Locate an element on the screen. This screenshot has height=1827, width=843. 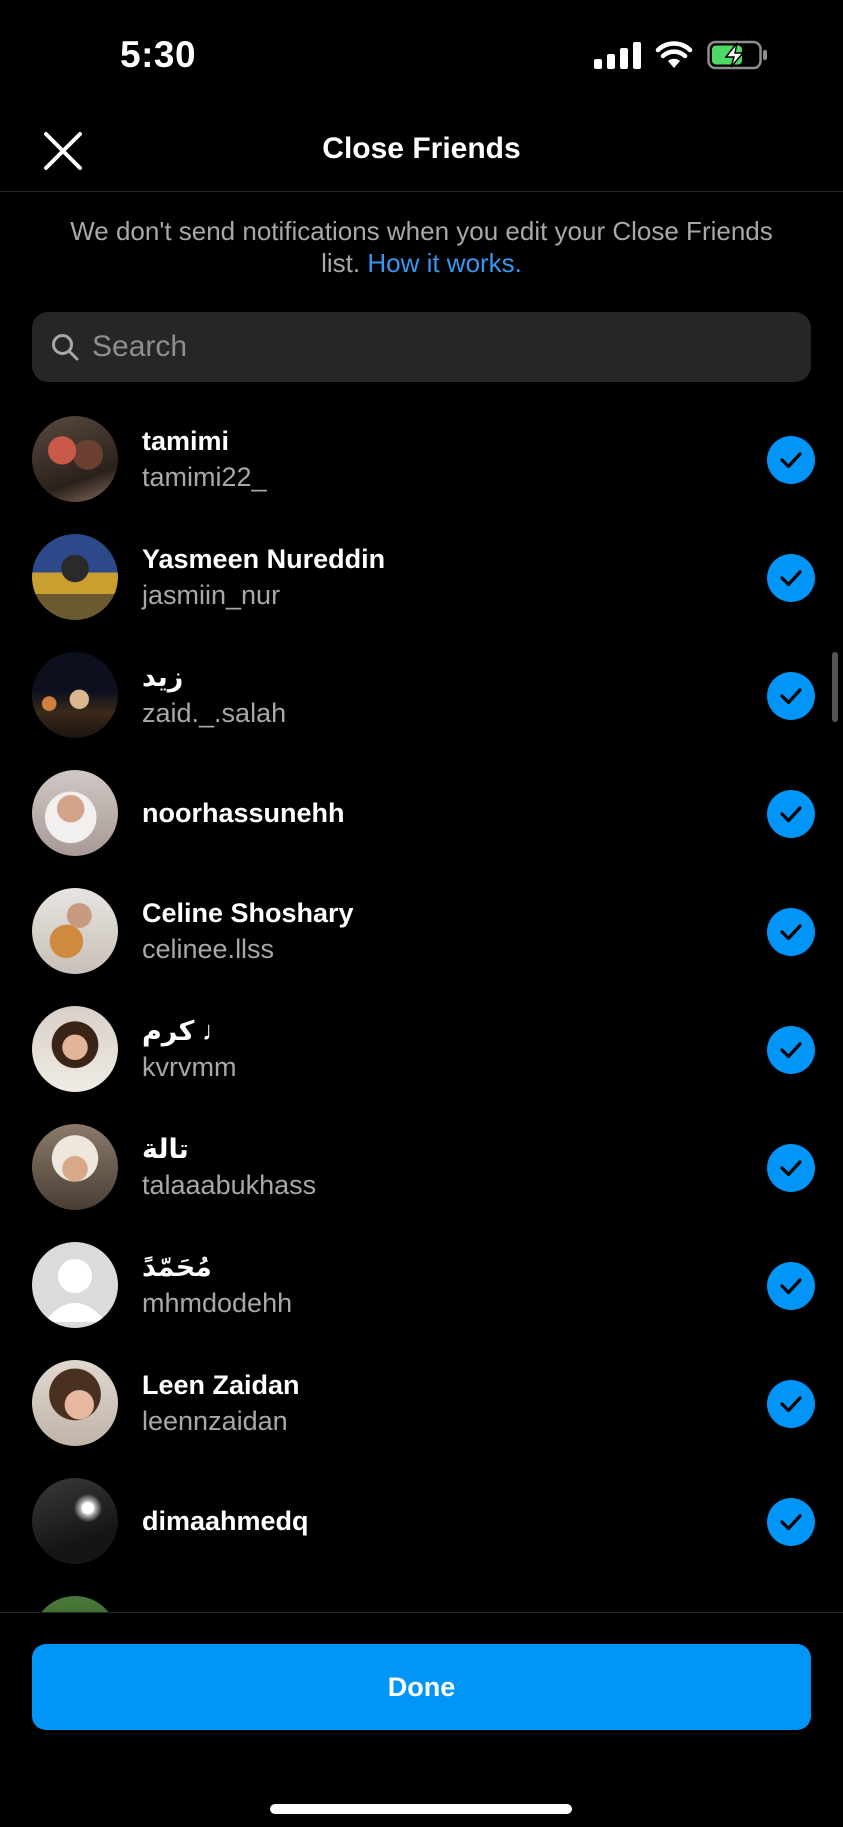
friend-username: mhmdodehh is located at coordinates (217, 1303).